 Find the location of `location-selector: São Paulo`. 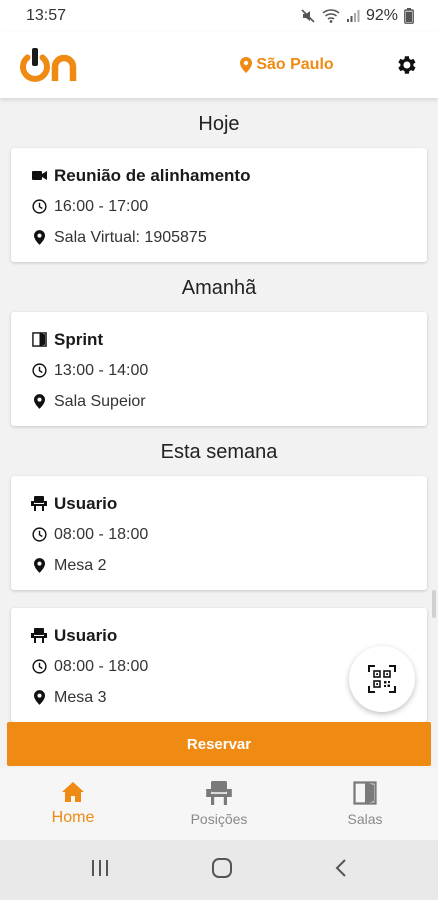

location-selector: São Paulo is located at coordinates (287, 65).